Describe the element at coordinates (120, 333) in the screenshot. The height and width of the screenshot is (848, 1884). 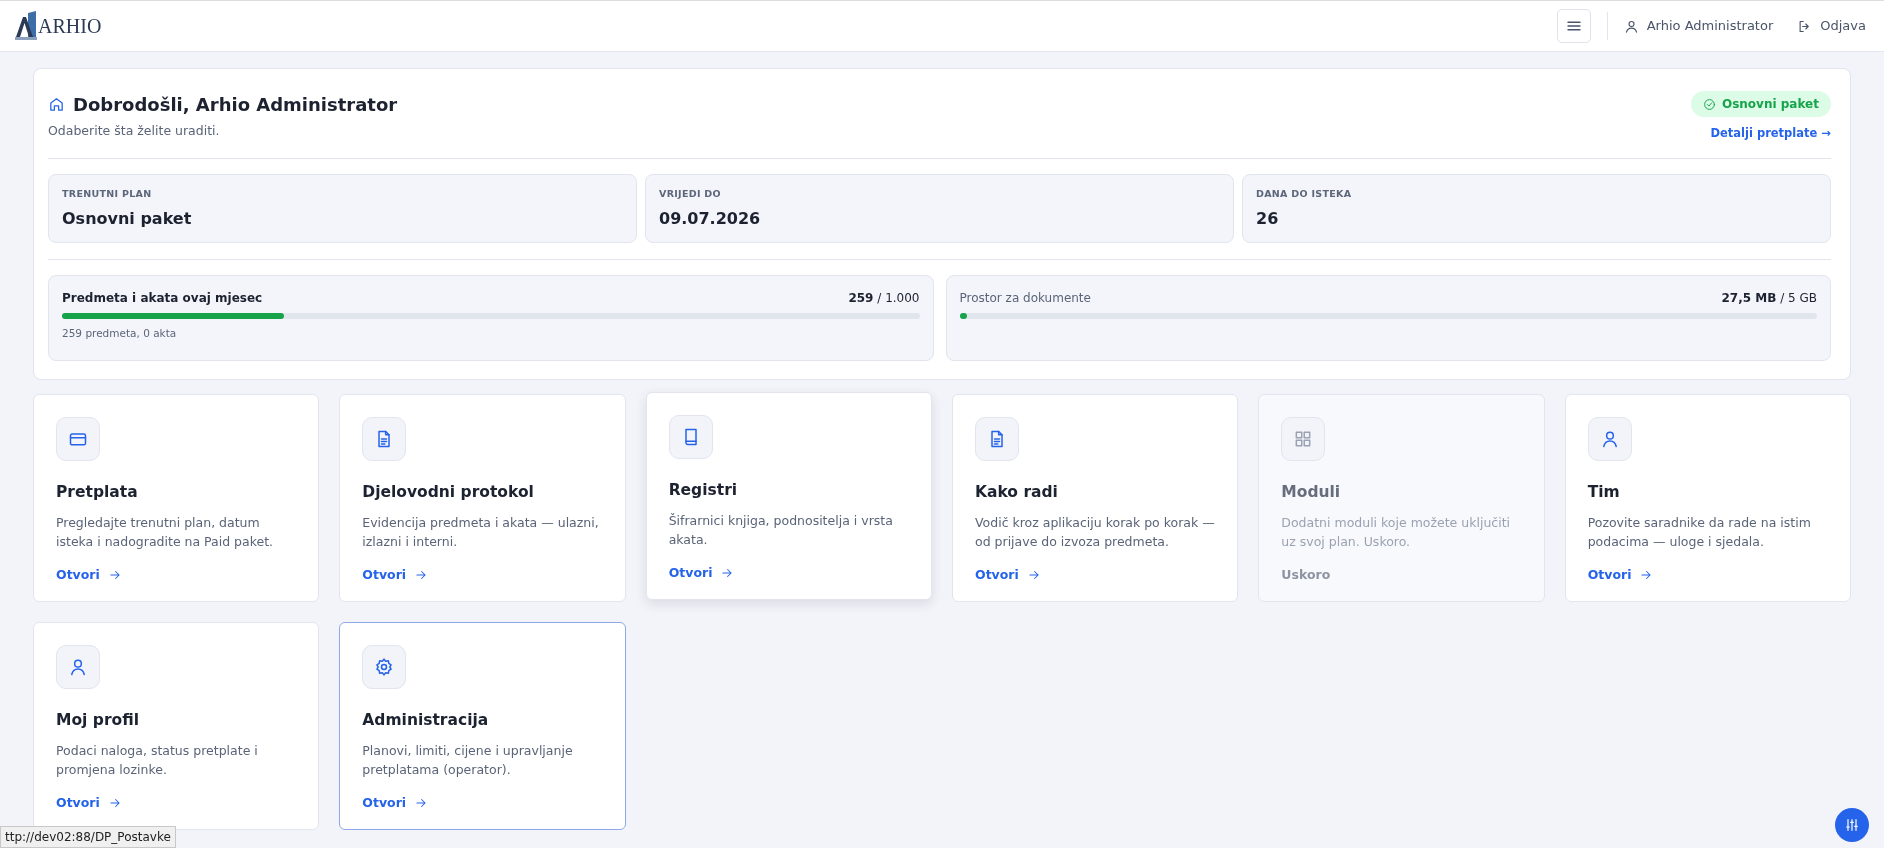
I see `usage-note: 259 predmeta, 0 akta` at that location.